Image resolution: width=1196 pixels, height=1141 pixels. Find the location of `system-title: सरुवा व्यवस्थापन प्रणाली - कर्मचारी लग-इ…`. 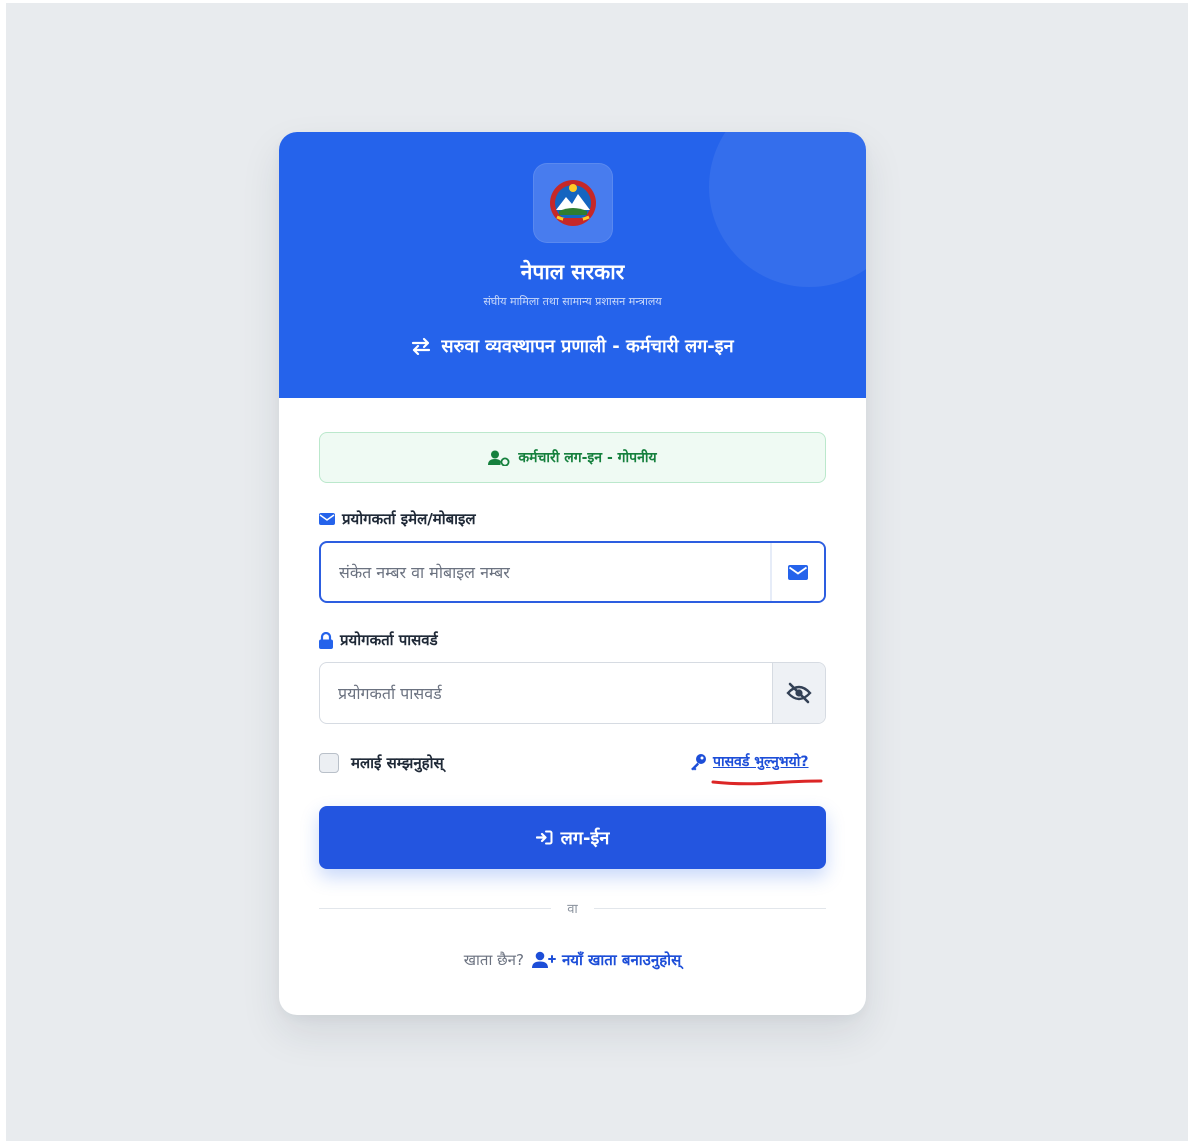

system-title: सरुवा व्यवस्थापन प्रणाली - कर्मचारी लग-इ… is located at coordinates (587, 346).